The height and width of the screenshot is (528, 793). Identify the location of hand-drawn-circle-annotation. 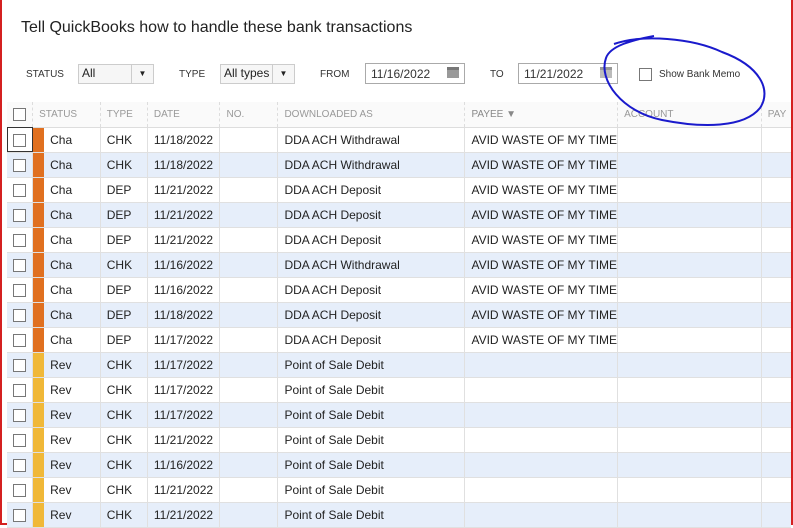
(684, 80).